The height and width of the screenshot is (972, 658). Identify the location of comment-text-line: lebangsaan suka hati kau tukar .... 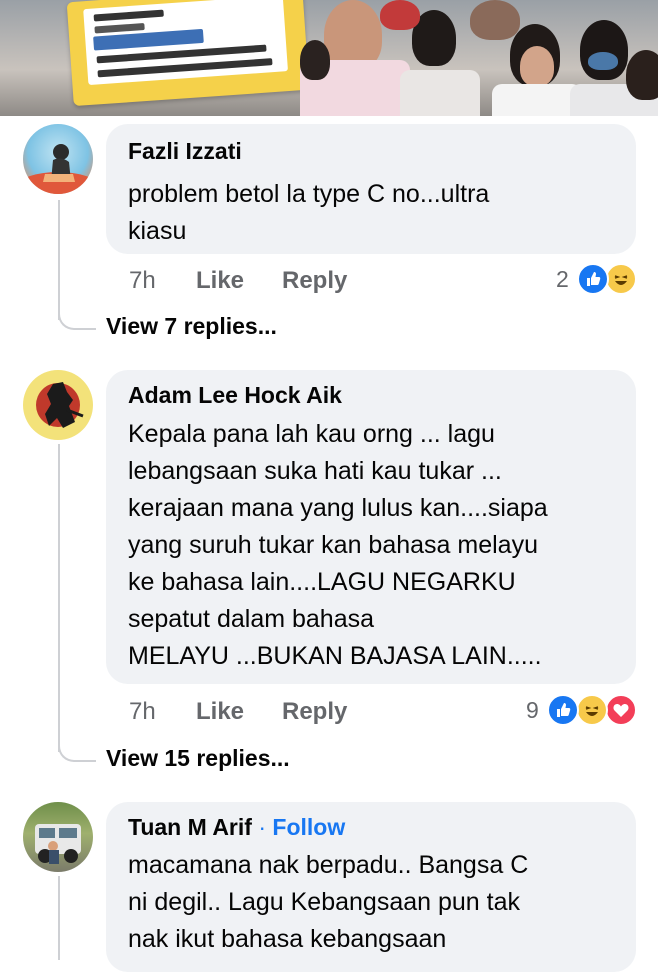
(315, 471).